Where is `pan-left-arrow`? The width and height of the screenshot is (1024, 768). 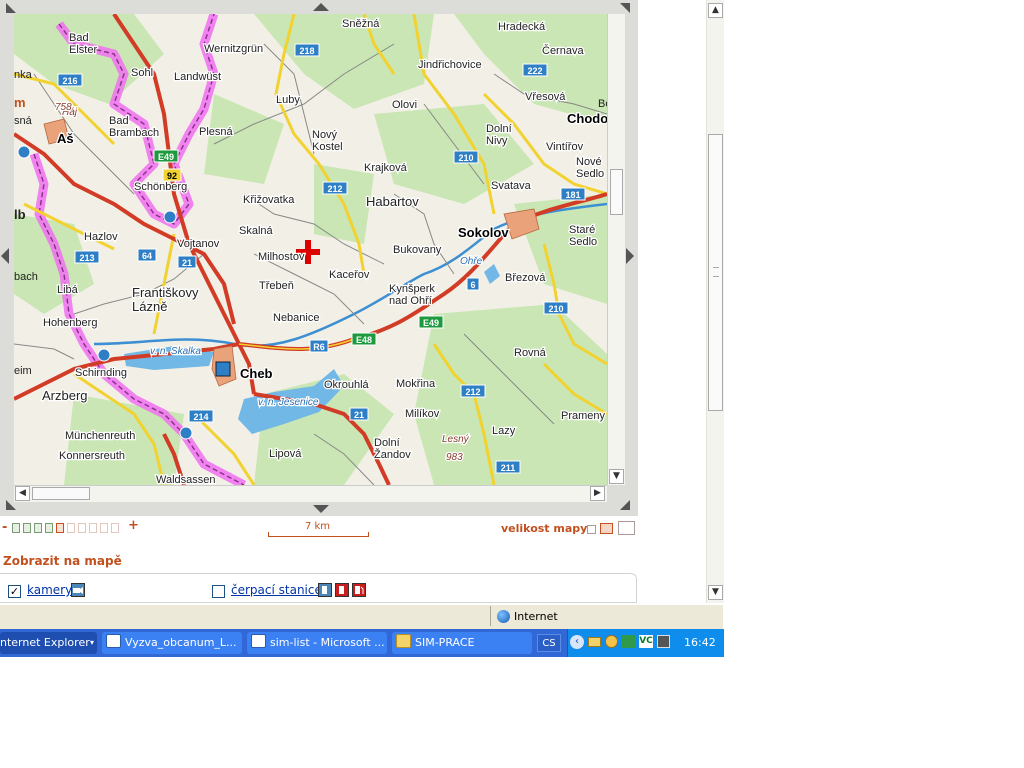
pan-left-arrow is located at coordinates (5, 256).